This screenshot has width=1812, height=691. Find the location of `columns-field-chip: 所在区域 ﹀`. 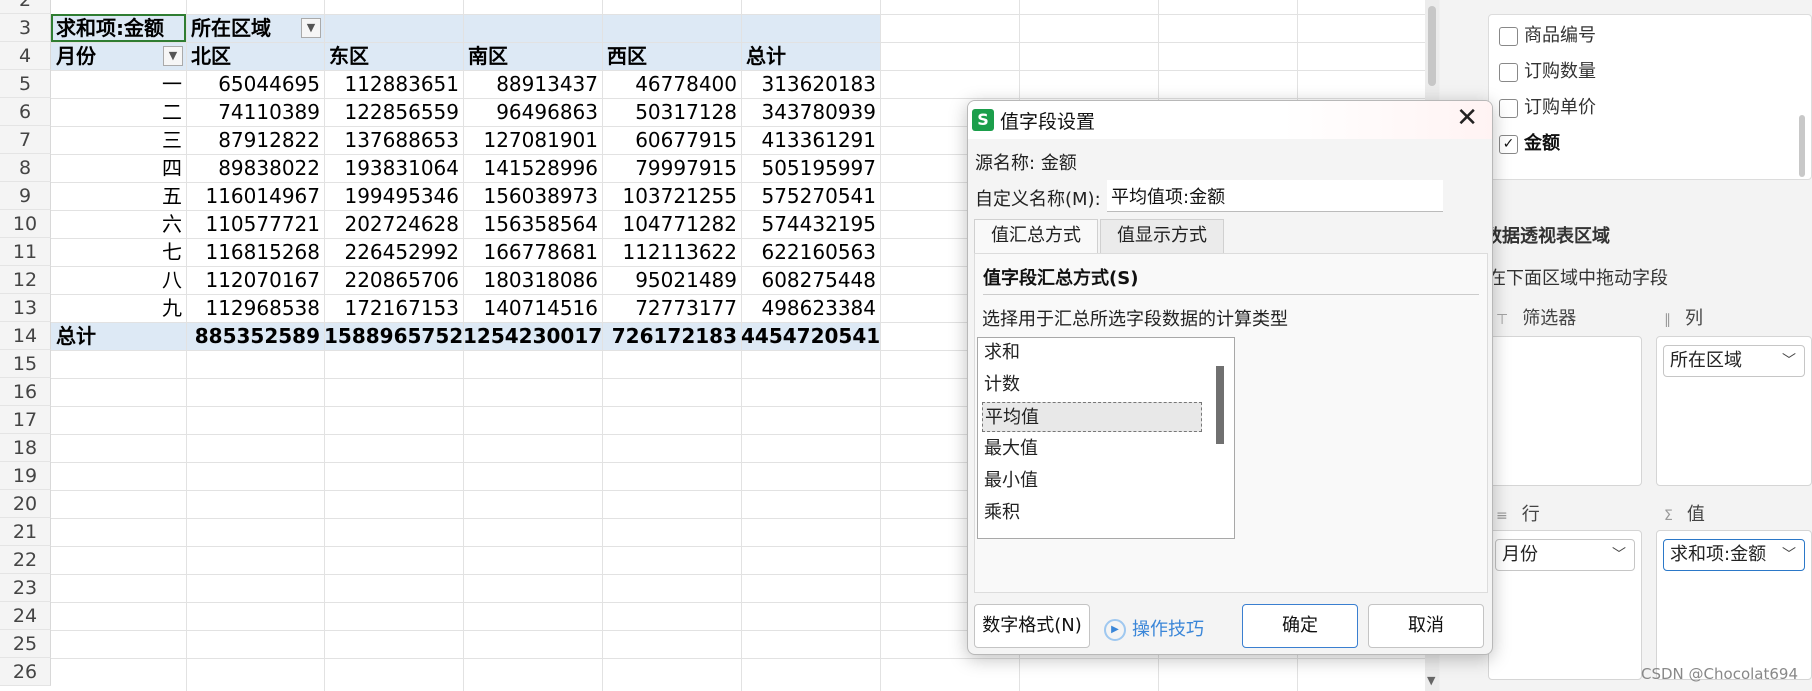

columns-field-chip: 所在区域 ﹀ is located at coordinates (1734, 361).